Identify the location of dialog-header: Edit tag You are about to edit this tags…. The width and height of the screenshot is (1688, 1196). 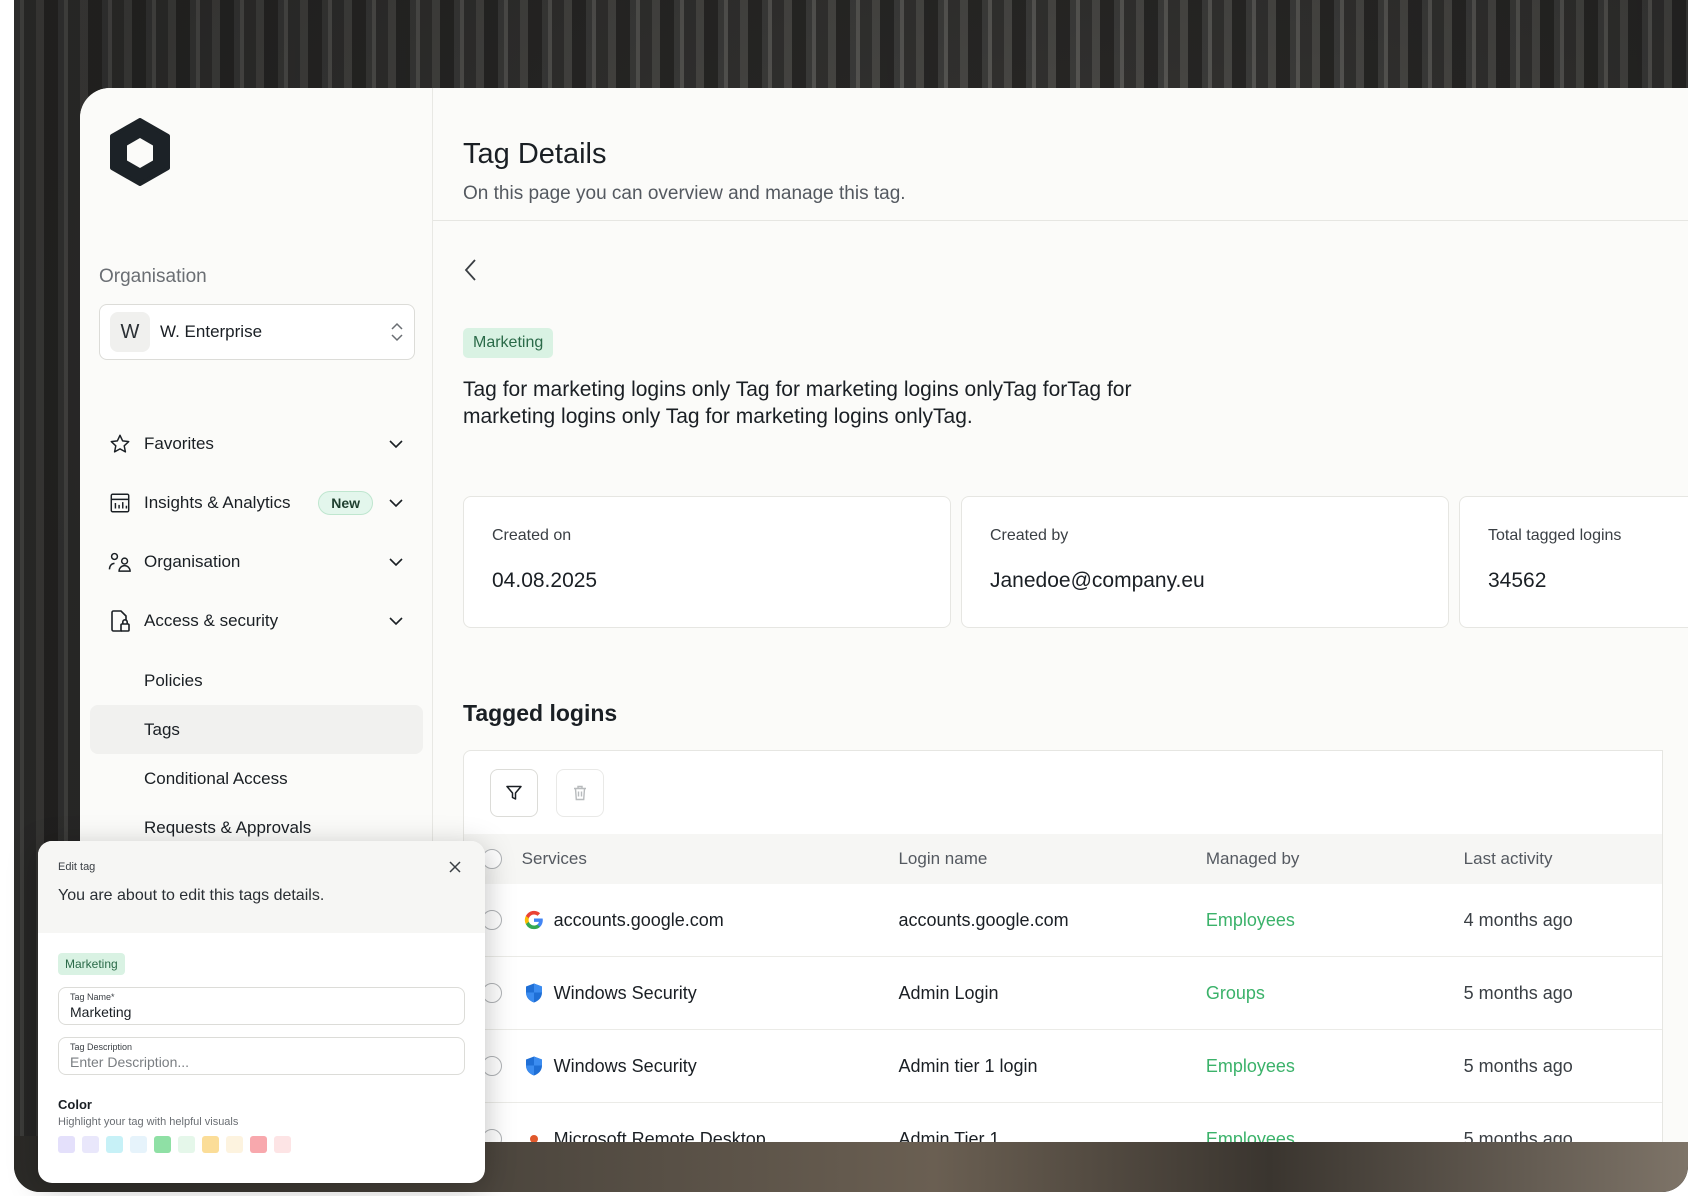
(261, 887).